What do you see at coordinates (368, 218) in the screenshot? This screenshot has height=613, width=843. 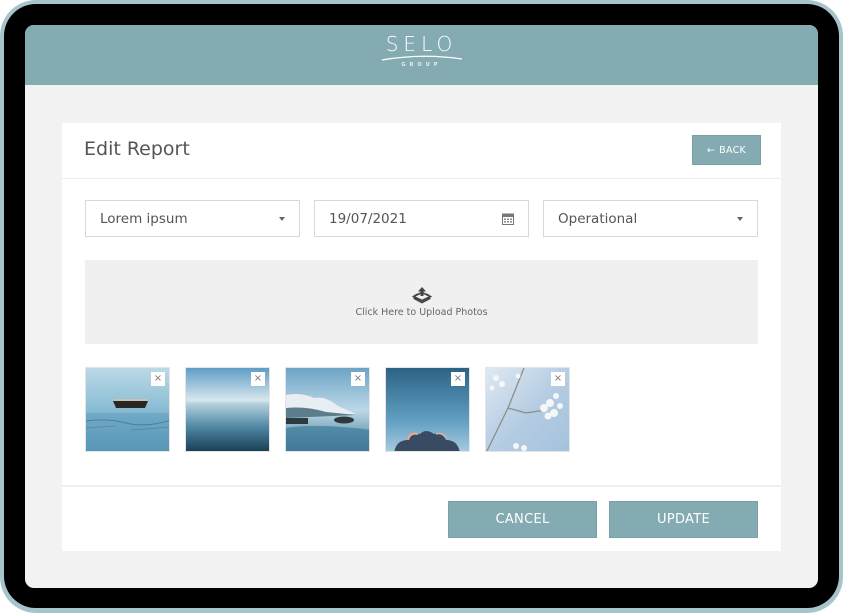 I see `date-value: 19/07/2021` at bounding box center [368, 218].